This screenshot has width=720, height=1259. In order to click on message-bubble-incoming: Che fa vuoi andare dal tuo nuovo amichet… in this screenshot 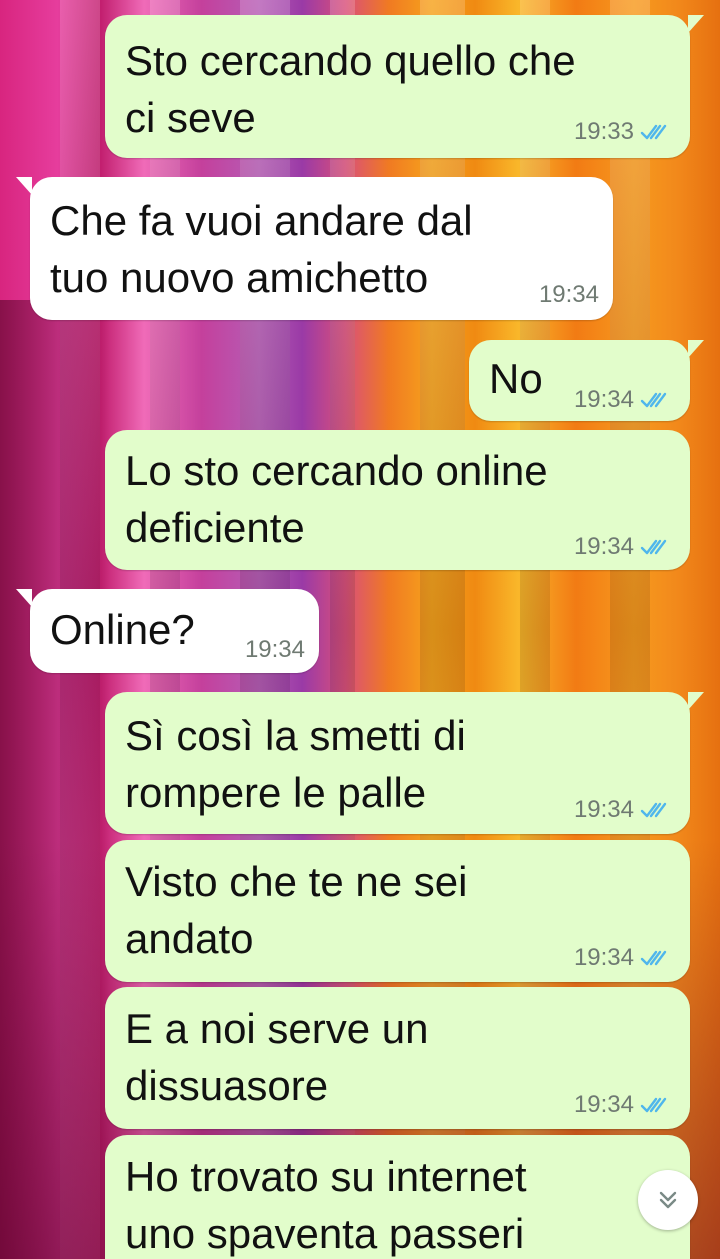, I will do `click(314, 248)`.